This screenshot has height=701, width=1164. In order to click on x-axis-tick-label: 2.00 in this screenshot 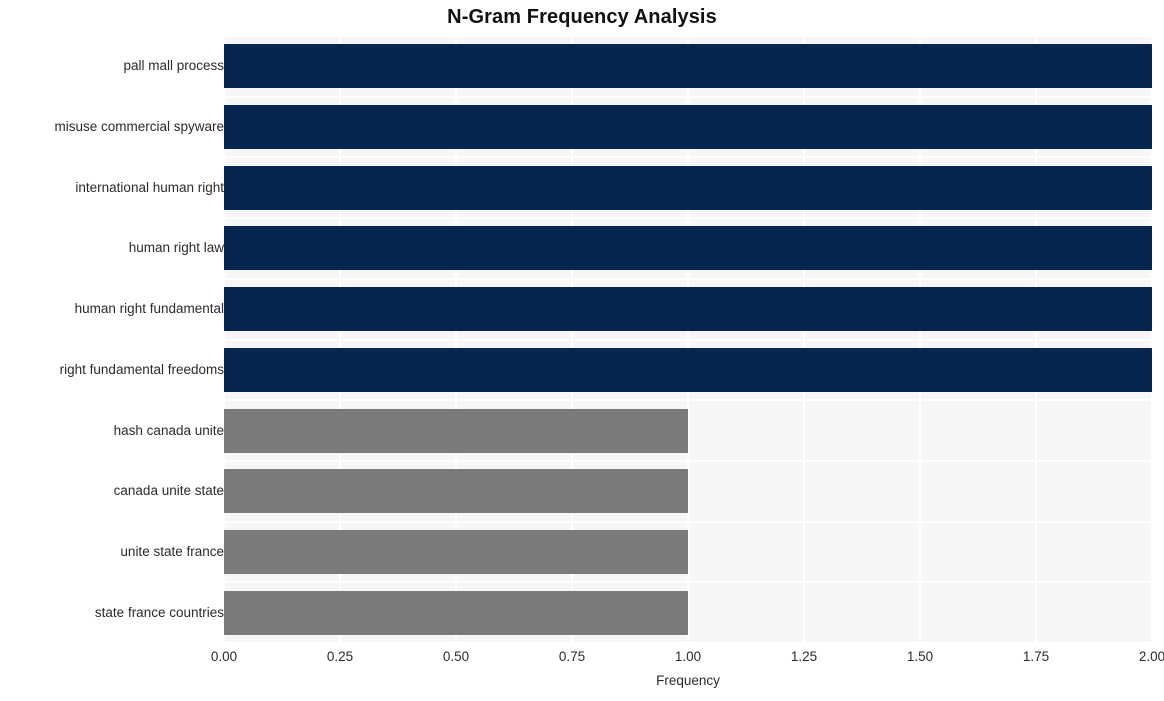, I will do `click(1151, 656)`.